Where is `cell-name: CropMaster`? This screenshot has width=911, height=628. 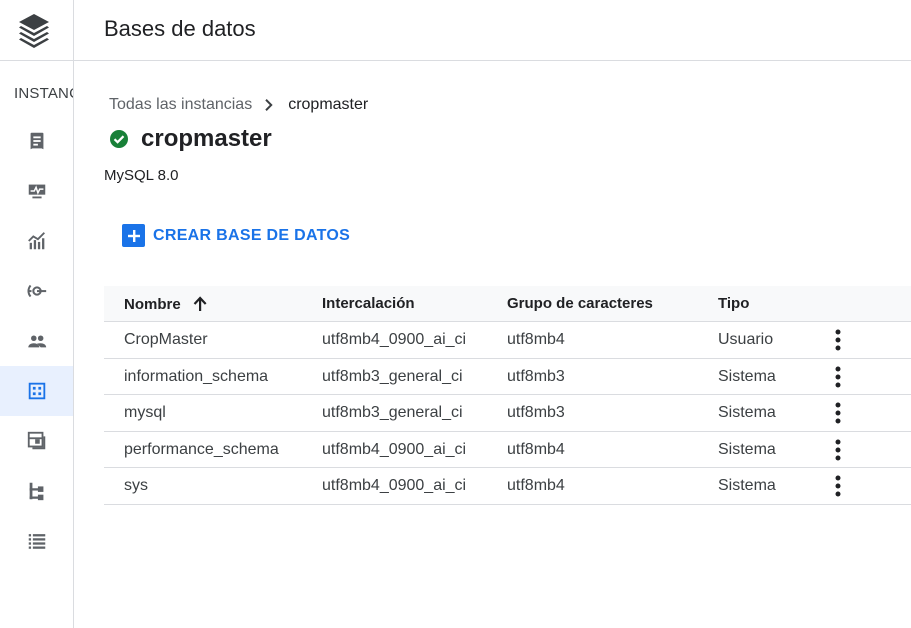 cell-name: CropMaster is located at coordinates (166, 339).